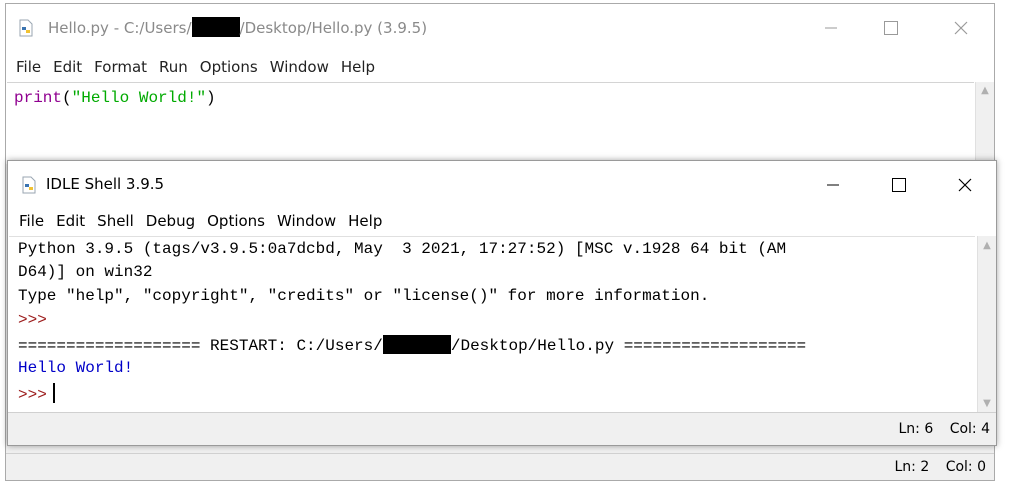 The width and height of the screenshot is (1016, 484). Describe the element at coordinates (912, 467) in the screenshot. I see `editor-line-number: Ln: 2` at that location.